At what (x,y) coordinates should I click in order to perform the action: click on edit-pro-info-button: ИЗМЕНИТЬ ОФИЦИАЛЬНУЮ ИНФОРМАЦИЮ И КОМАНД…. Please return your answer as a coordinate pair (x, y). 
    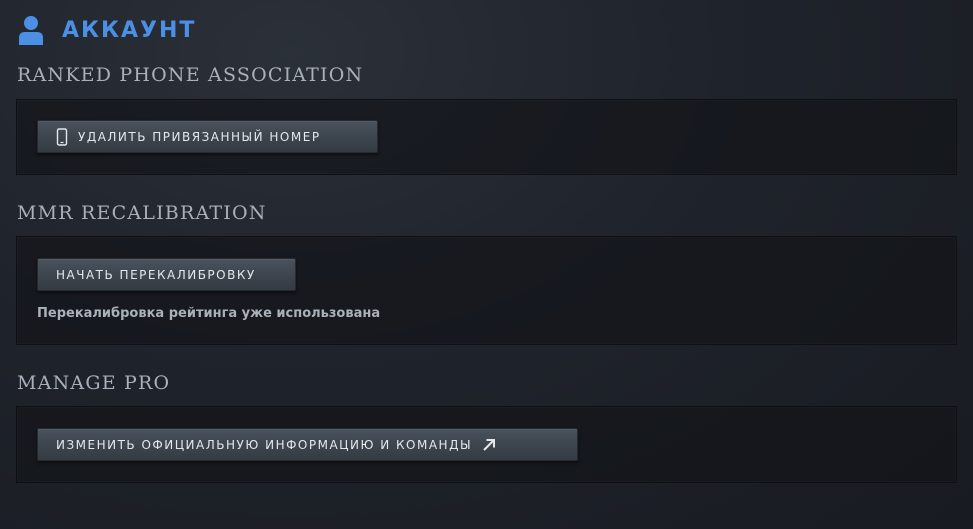
    Looking at the image, I should click on (307, 444).